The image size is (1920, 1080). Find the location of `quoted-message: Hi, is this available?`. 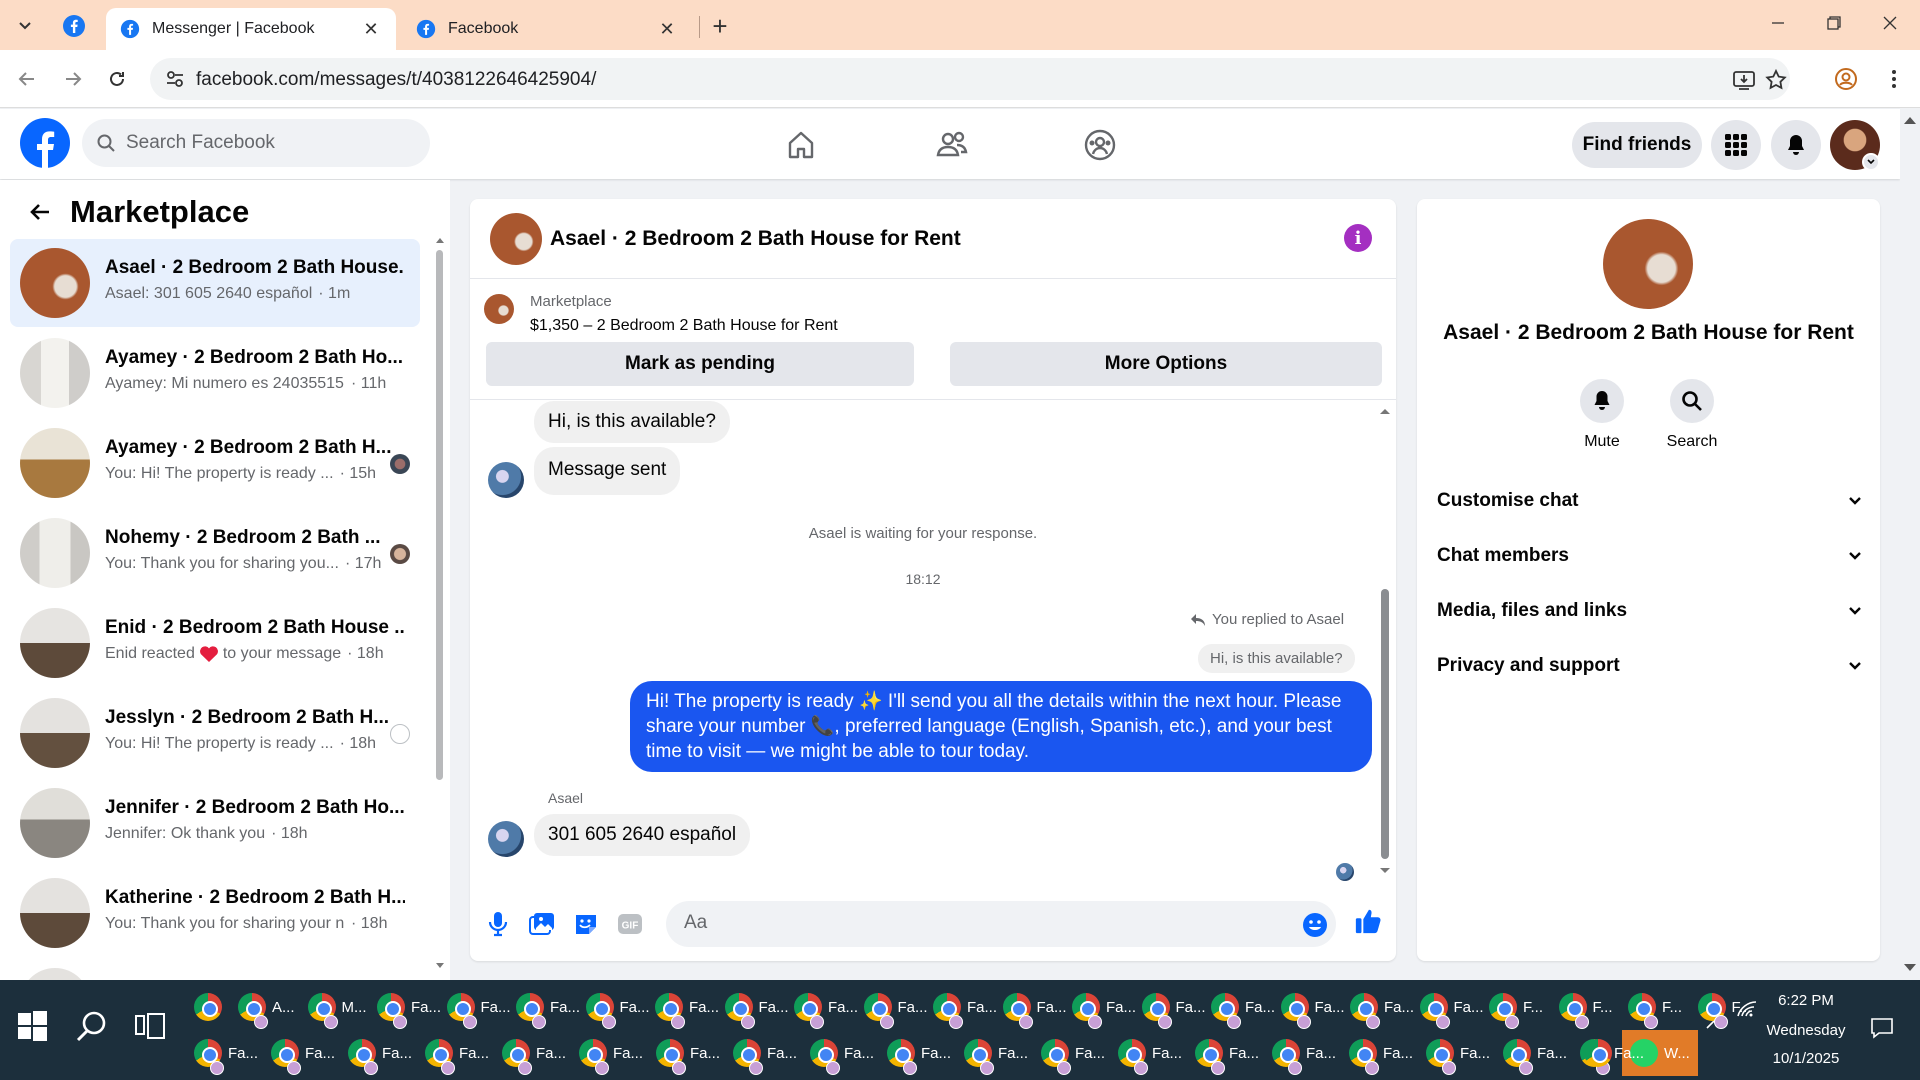

quoted-message: Hi, is this available? is located at coordinates (1276, 658).